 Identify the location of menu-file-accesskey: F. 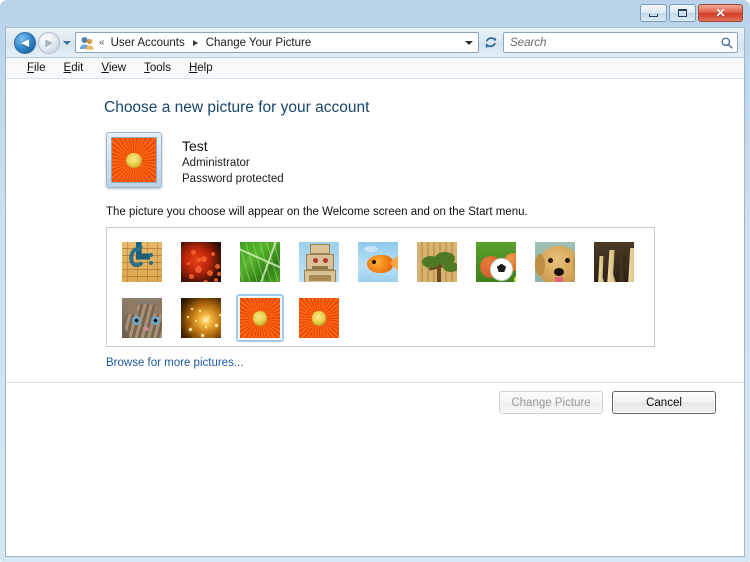
(31, 68).